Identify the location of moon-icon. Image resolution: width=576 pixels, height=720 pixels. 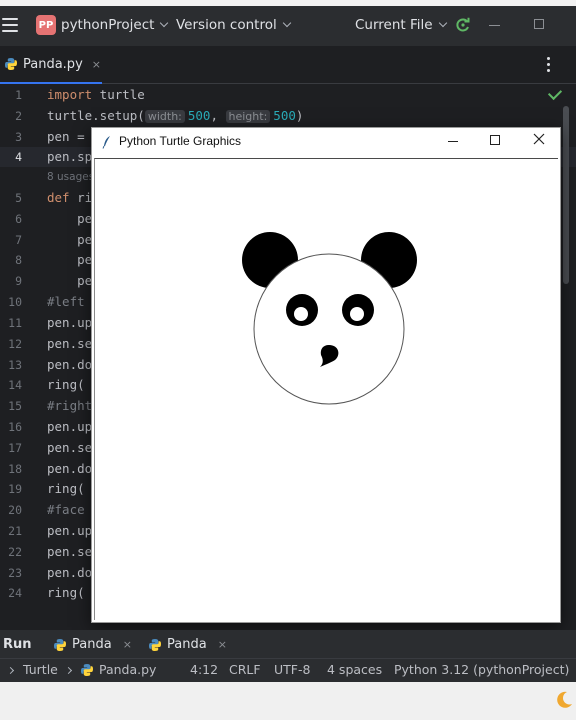
(564, 700).